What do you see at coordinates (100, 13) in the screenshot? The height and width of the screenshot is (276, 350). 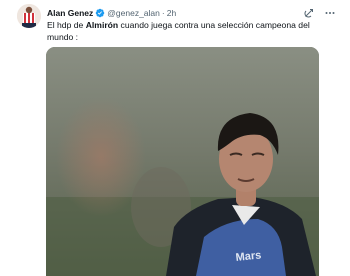 I see `verified-badge-icon` at bounding box center [100, 13].